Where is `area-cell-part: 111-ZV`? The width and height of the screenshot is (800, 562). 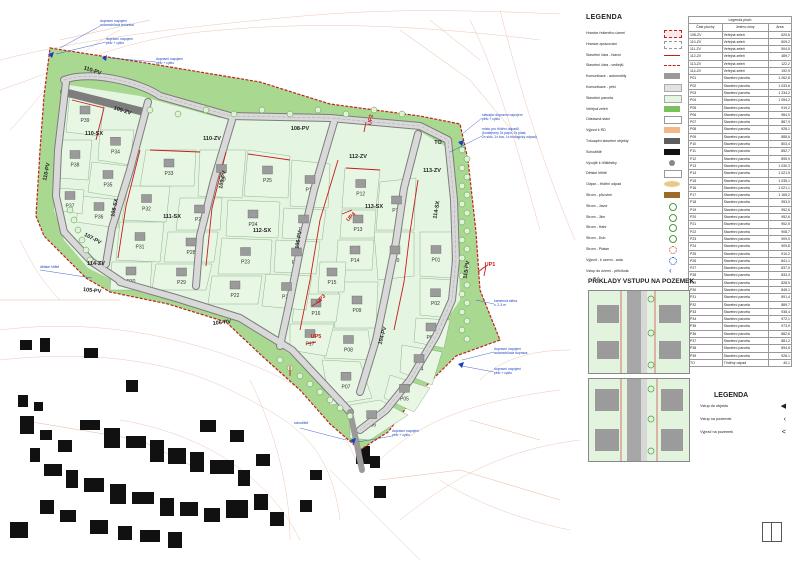 area-cell-part: 111-ZV is located at coordinates (705, 49).